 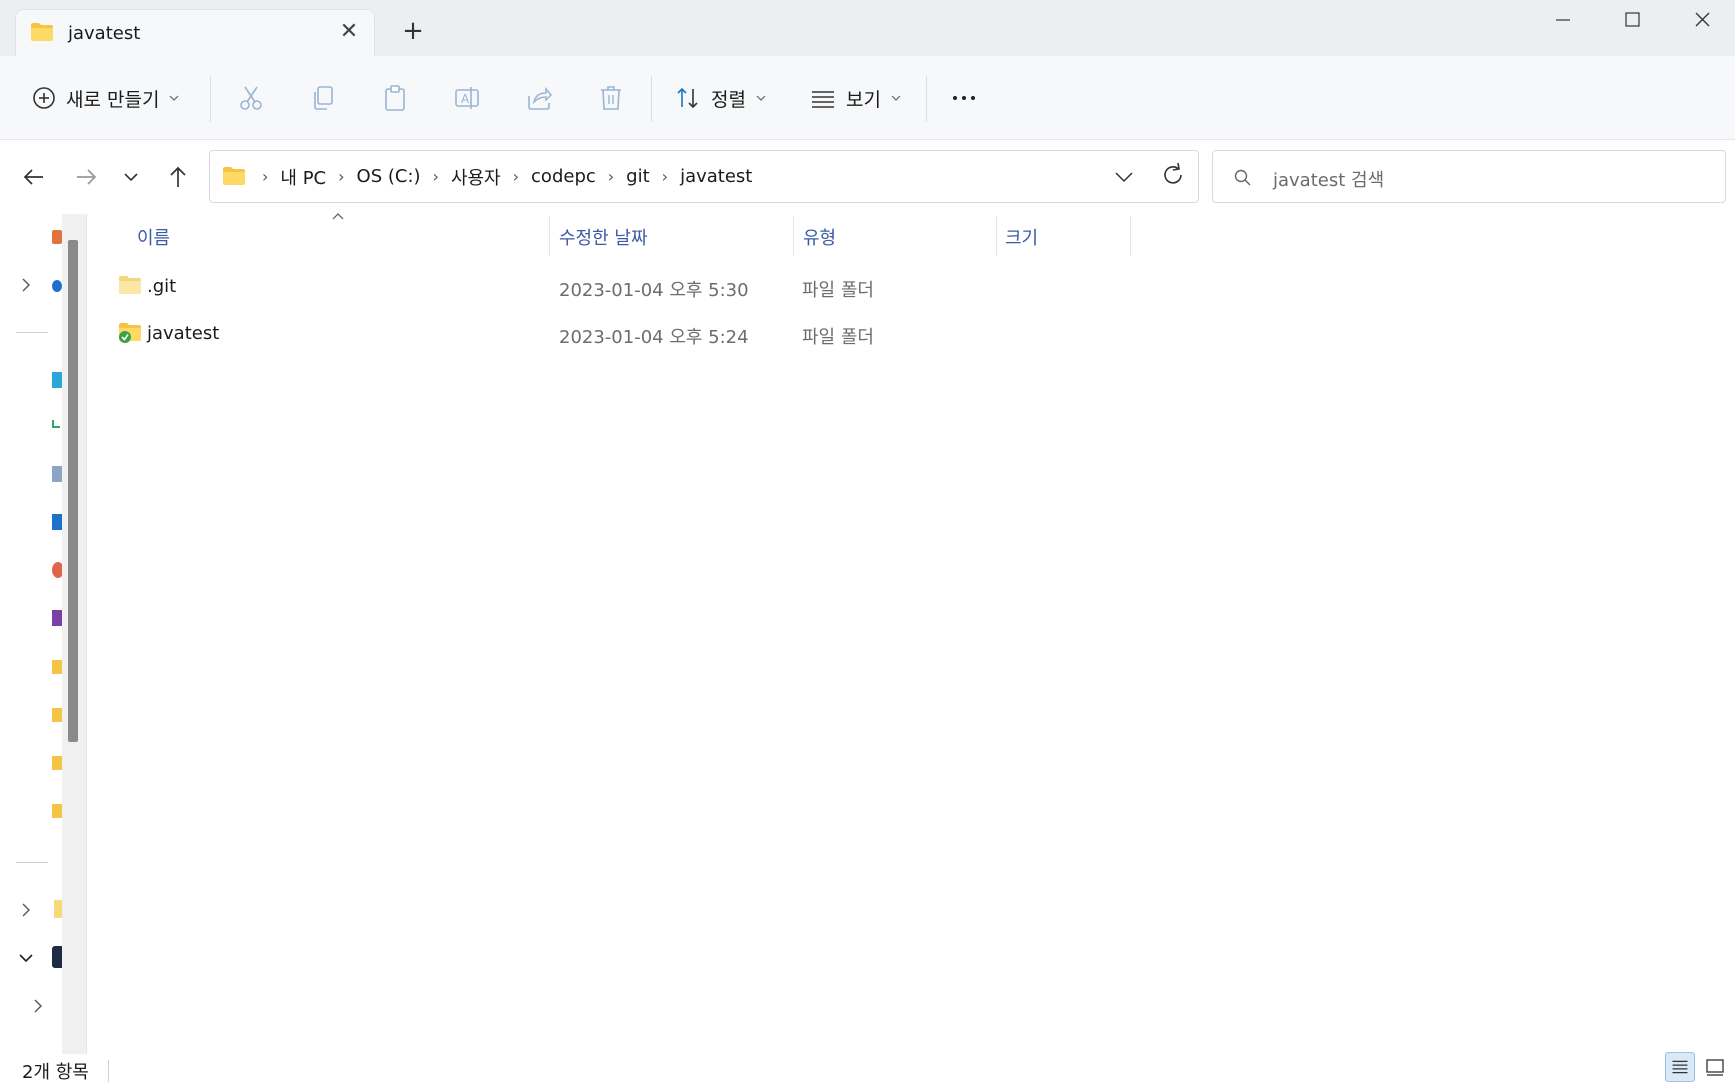 What do you see at coordinates (57, 237) in the screenshot?
I see `home-icon` at bounding box center [57, 237].